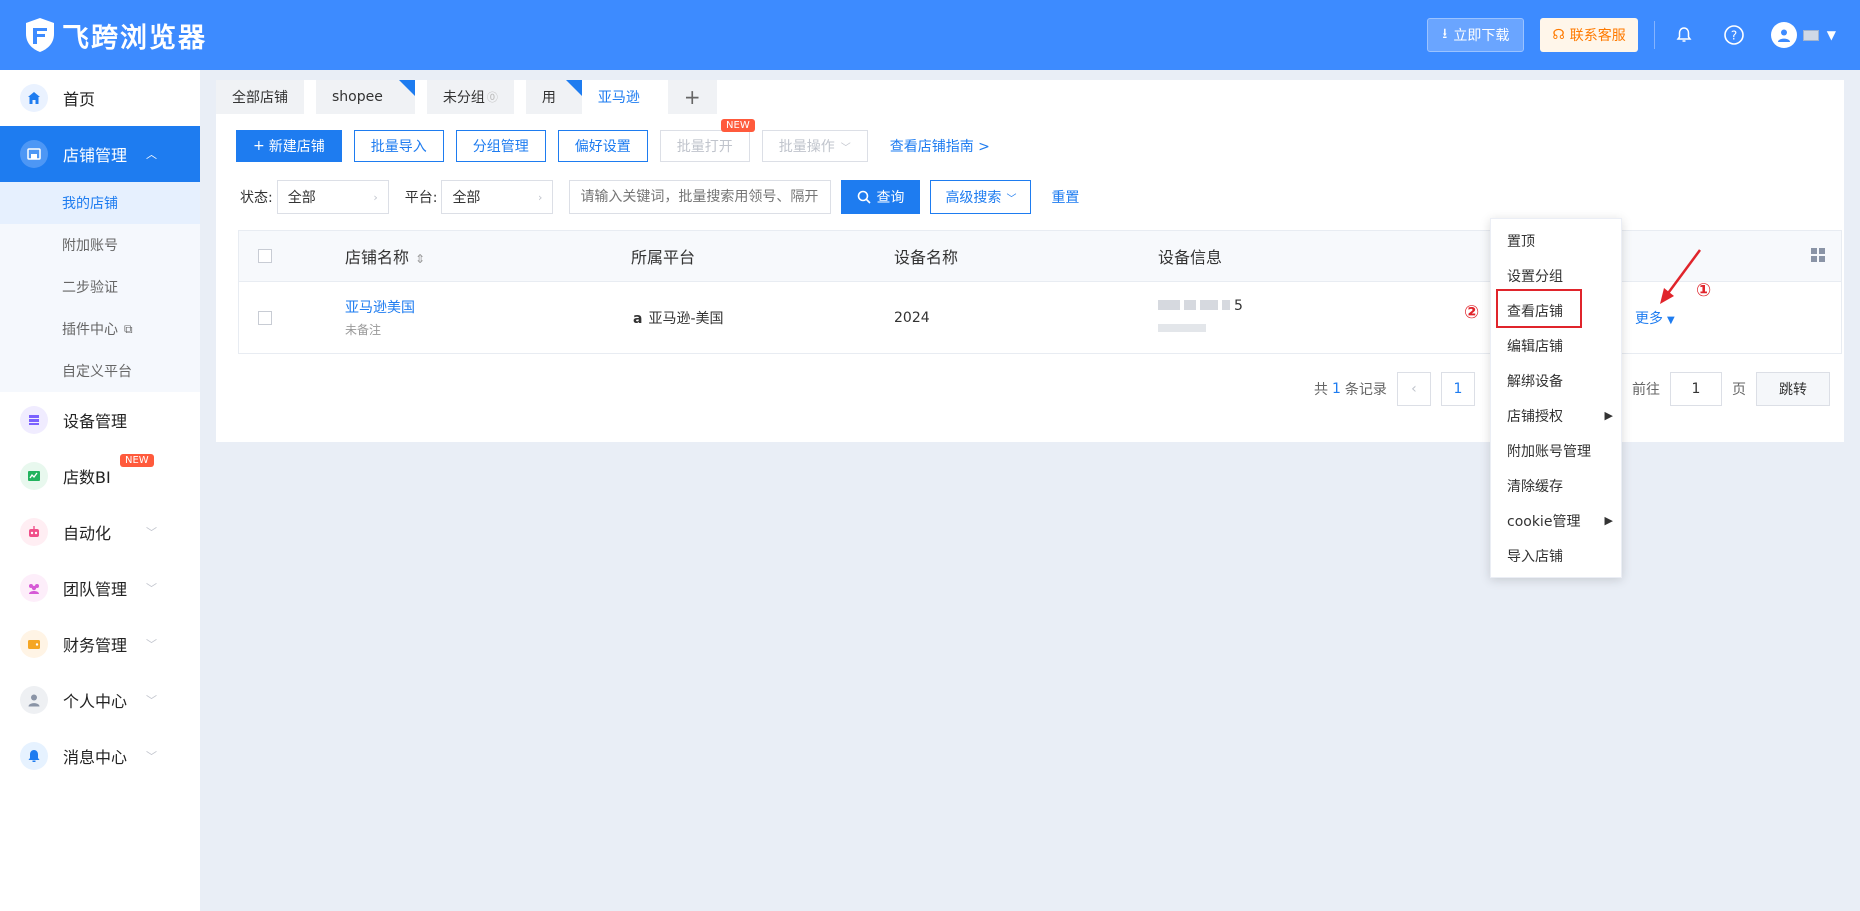  What do you see at coordinates (602, 146) in the screenshot?
I see `preferences-button: 偏好设置` at bounding box center [602, 146].